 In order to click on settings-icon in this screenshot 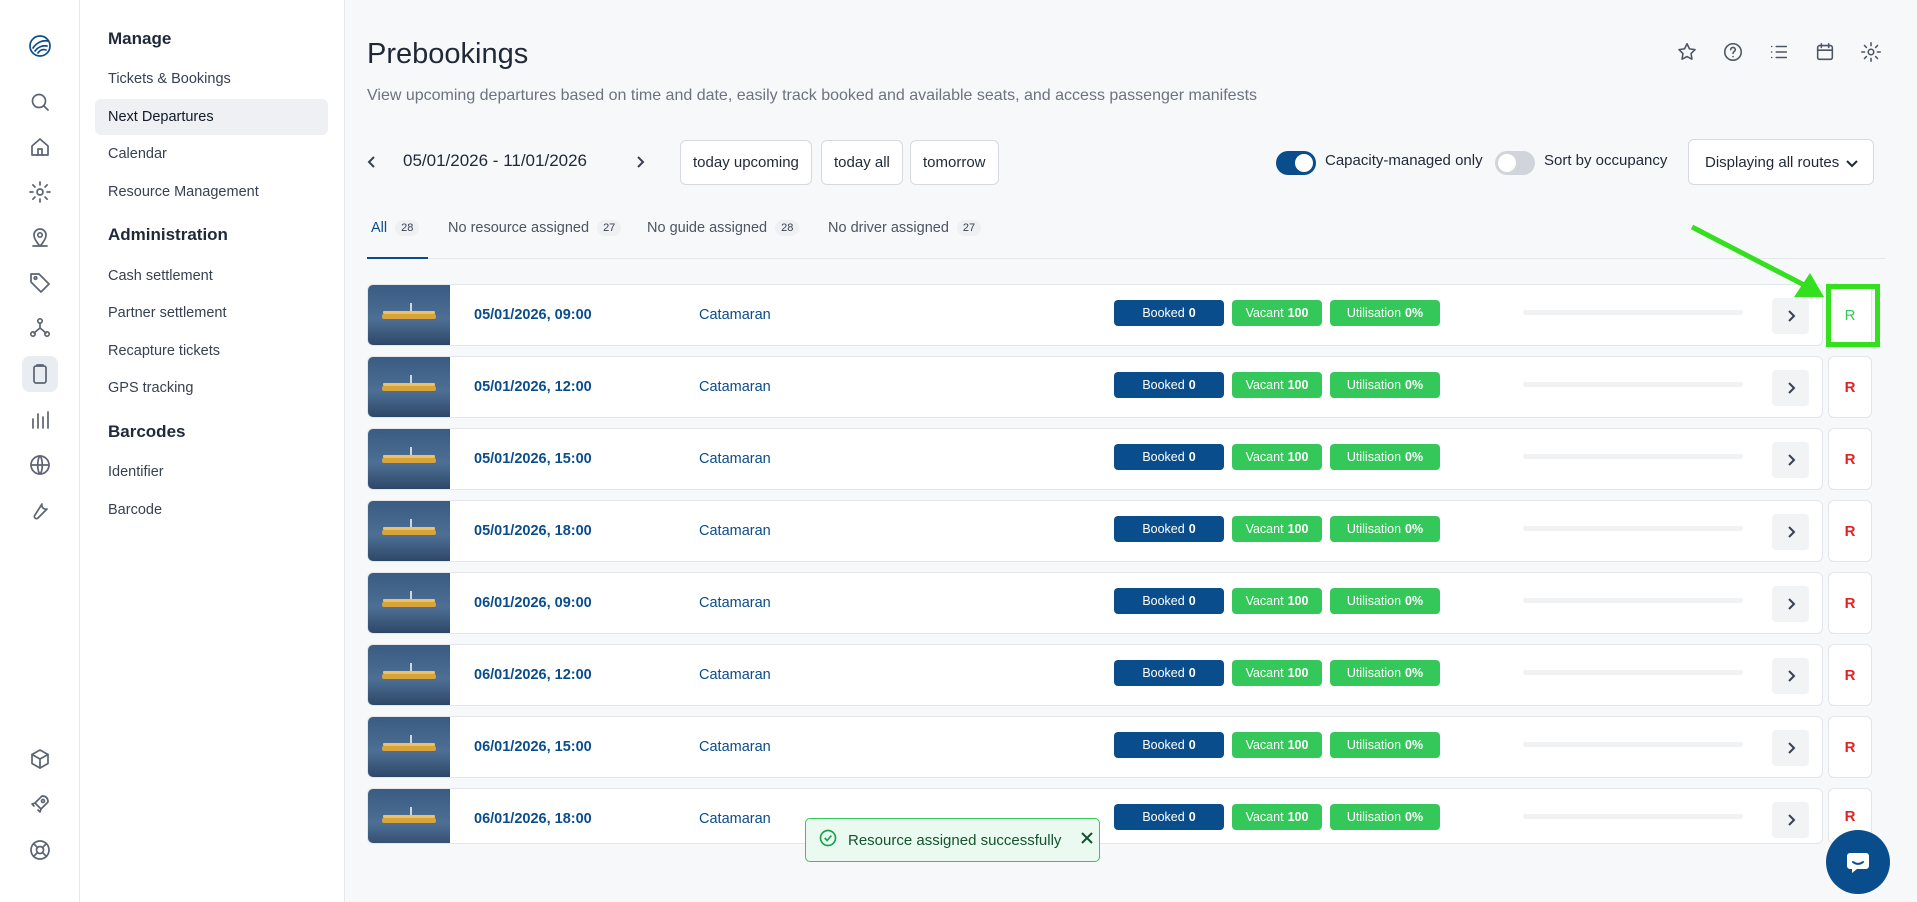, I will do `click(1871, 52)`.